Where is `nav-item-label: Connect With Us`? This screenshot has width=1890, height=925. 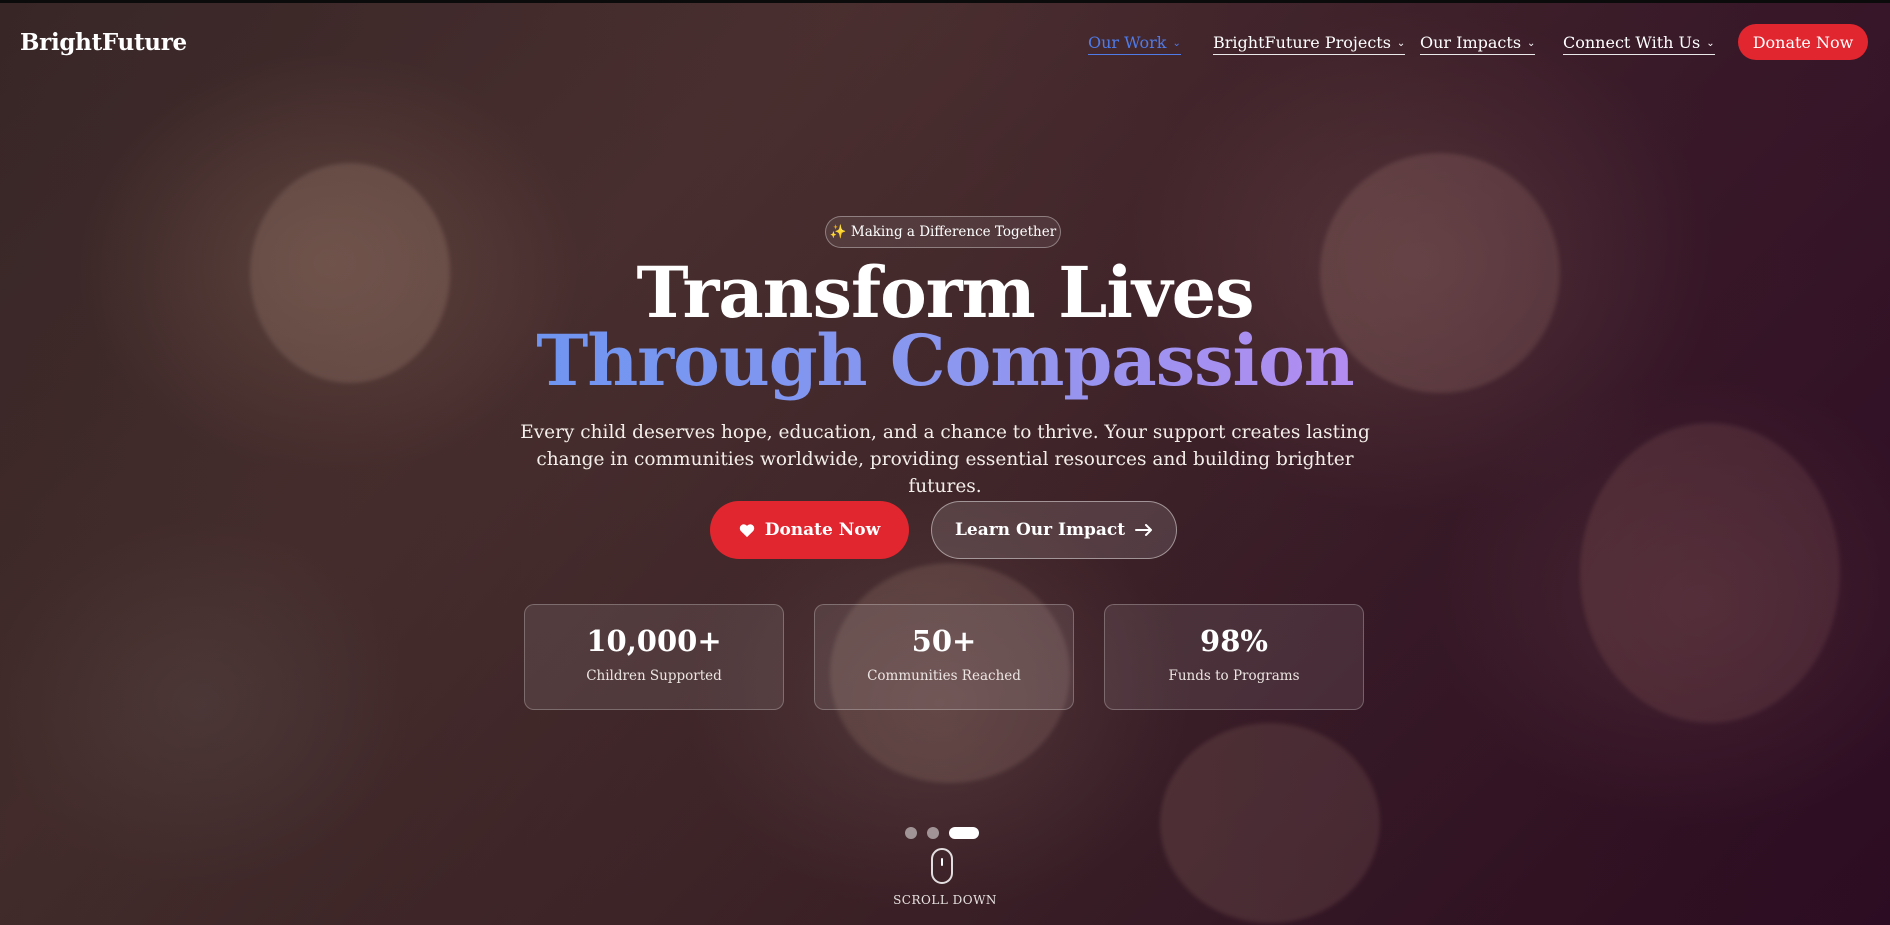 nav-item-label: Connect With Us is located at coordinates (1632, 42).